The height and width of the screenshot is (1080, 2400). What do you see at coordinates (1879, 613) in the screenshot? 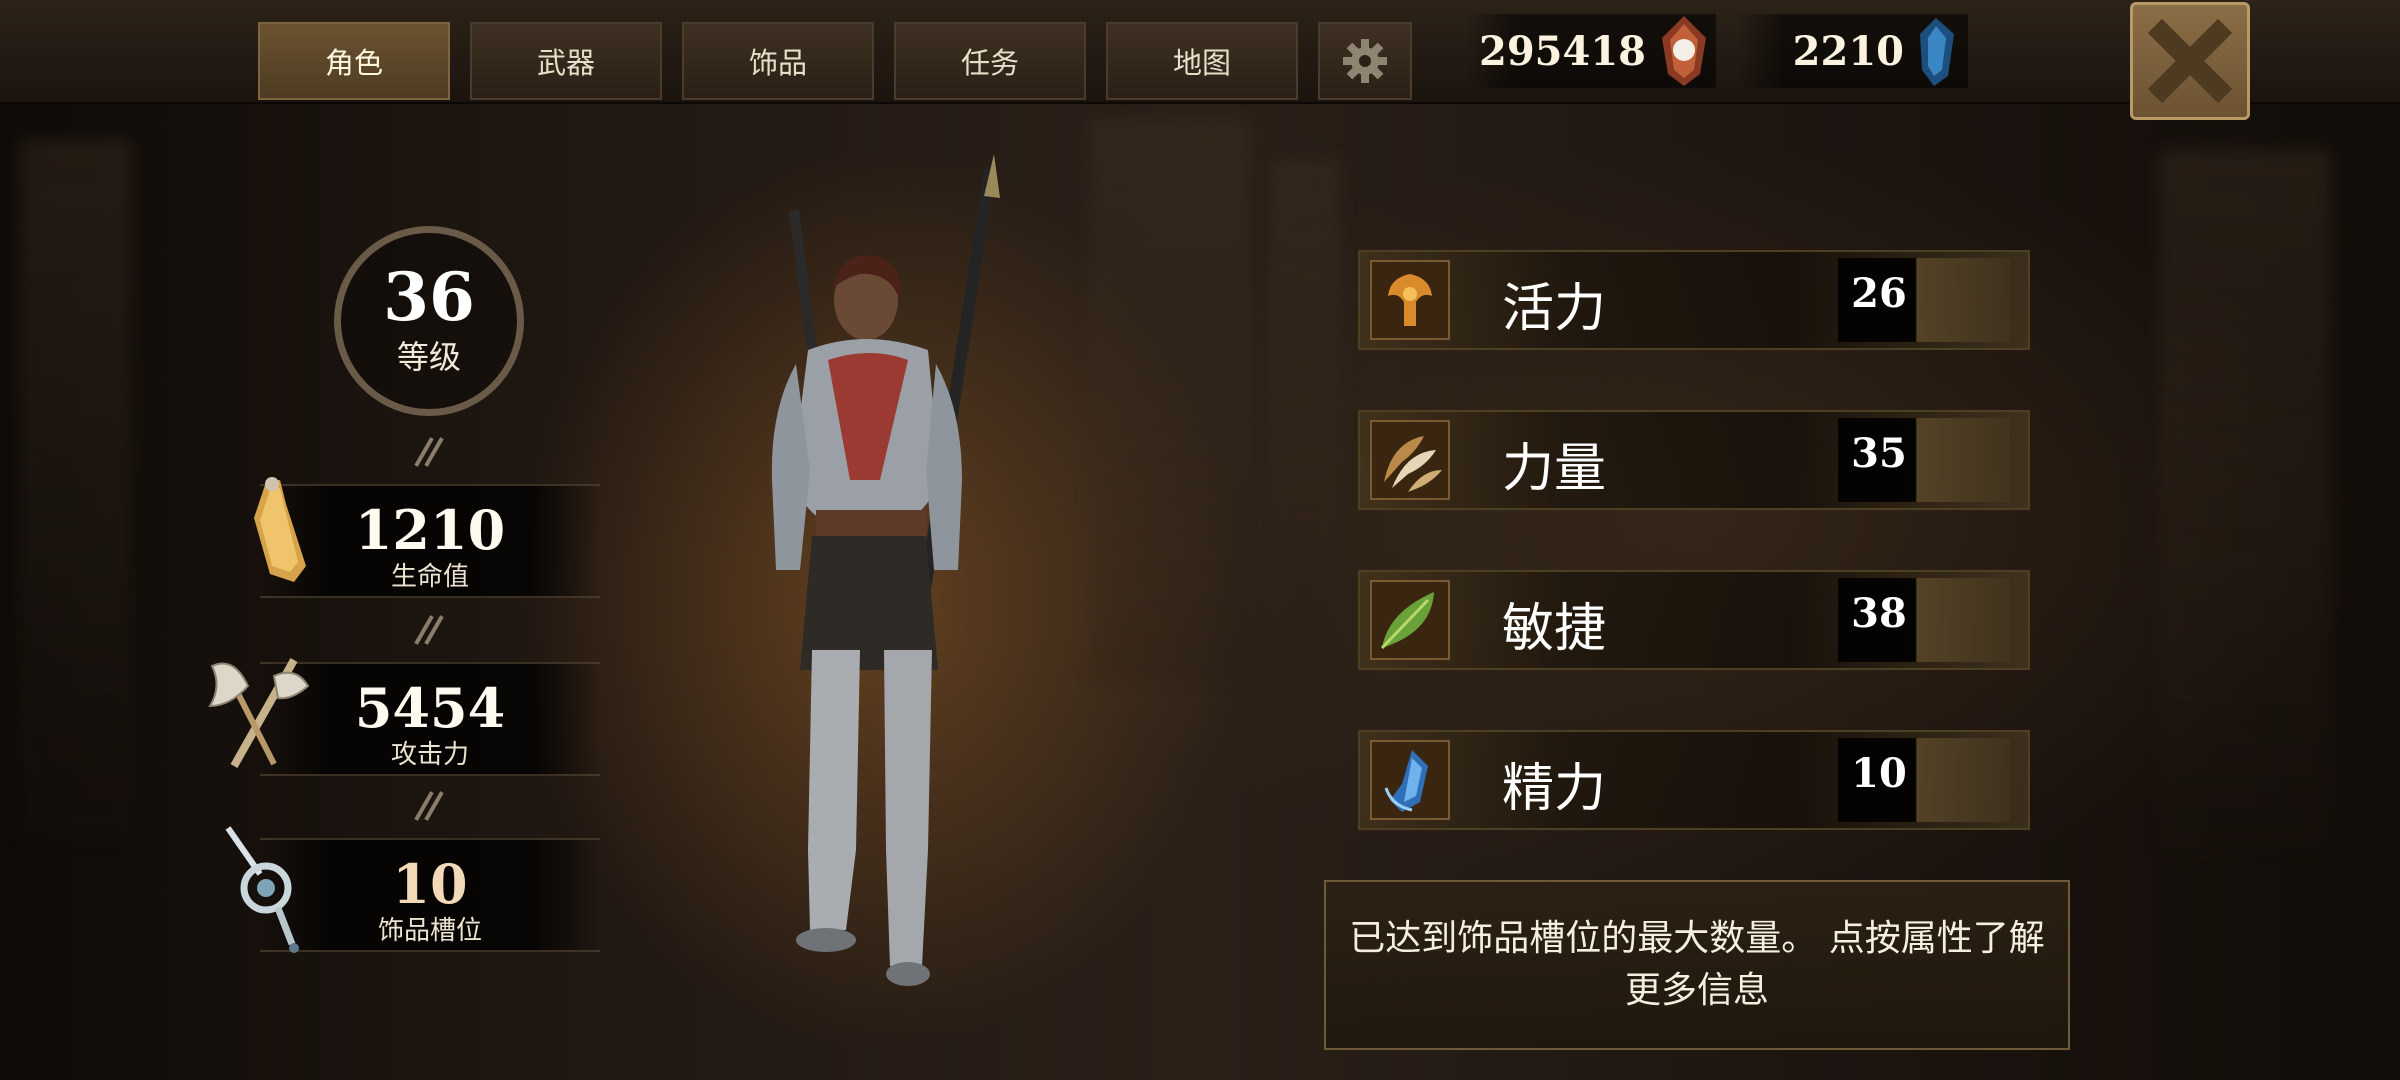
I see `attribute-value: 38` at bounding box center [1879, 613].